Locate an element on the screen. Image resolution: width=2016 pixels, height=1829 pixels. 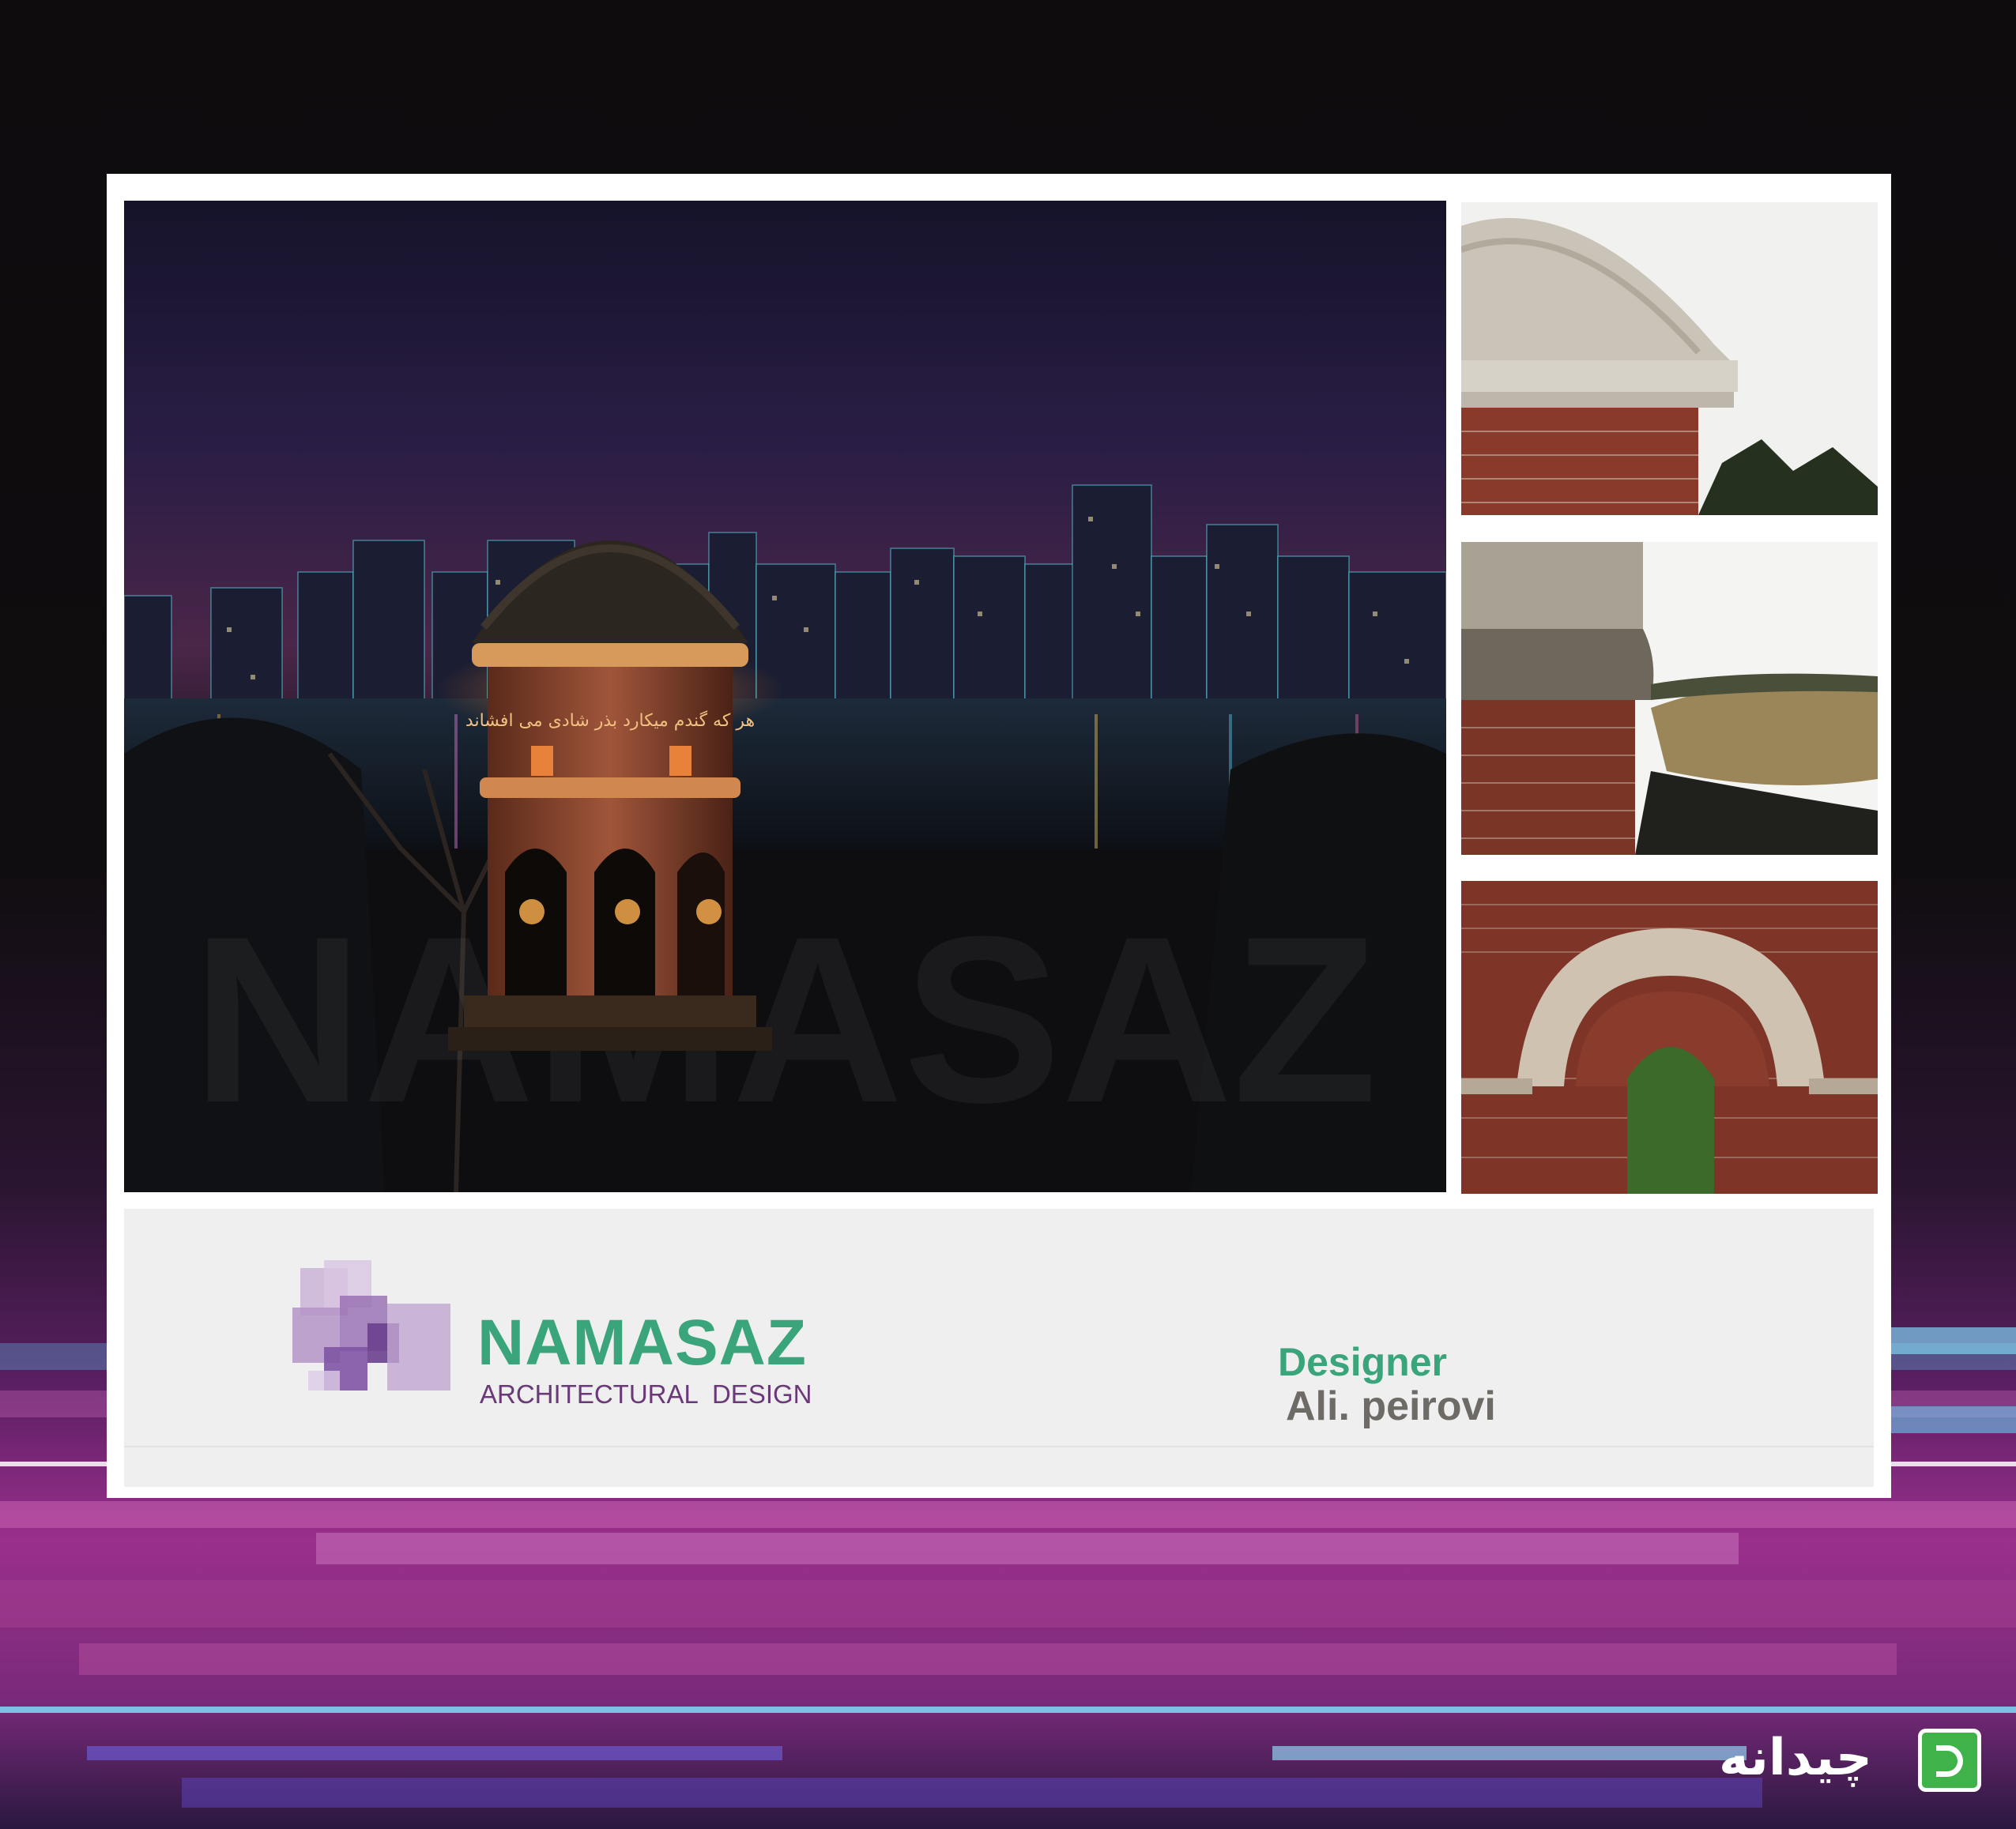
corner-logo-icon is located at coordinates (1949, 1760).